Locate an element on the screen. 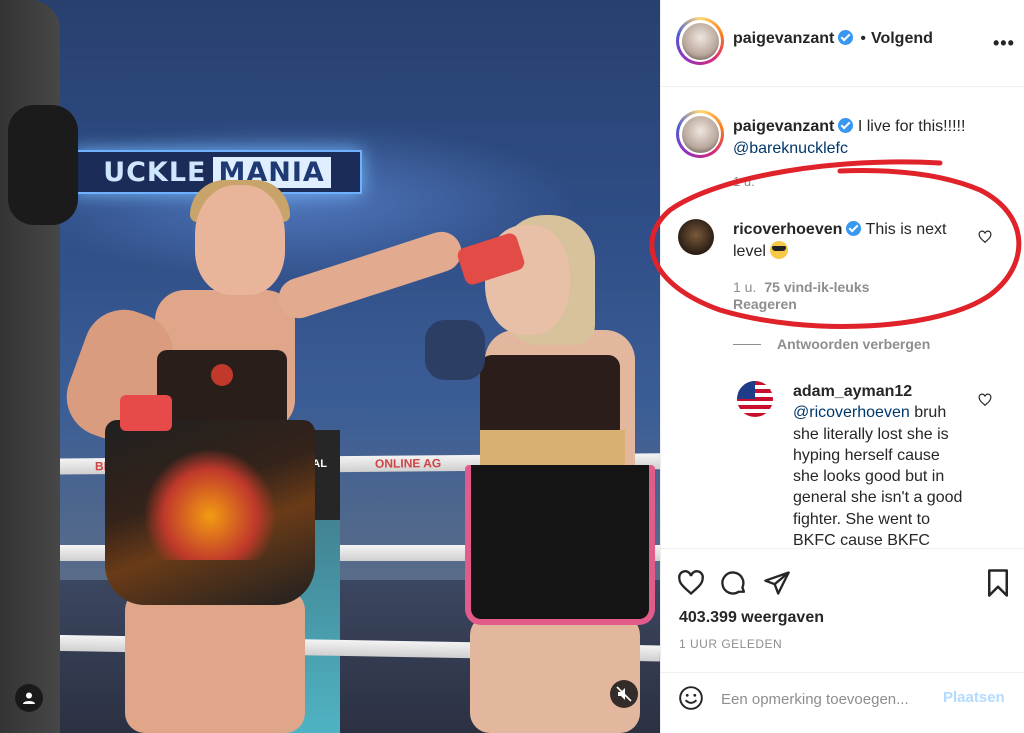 Image resolution: width=1024 pixels, height=733 pixels. like-heart-icon is located at coordinates (691, 583).